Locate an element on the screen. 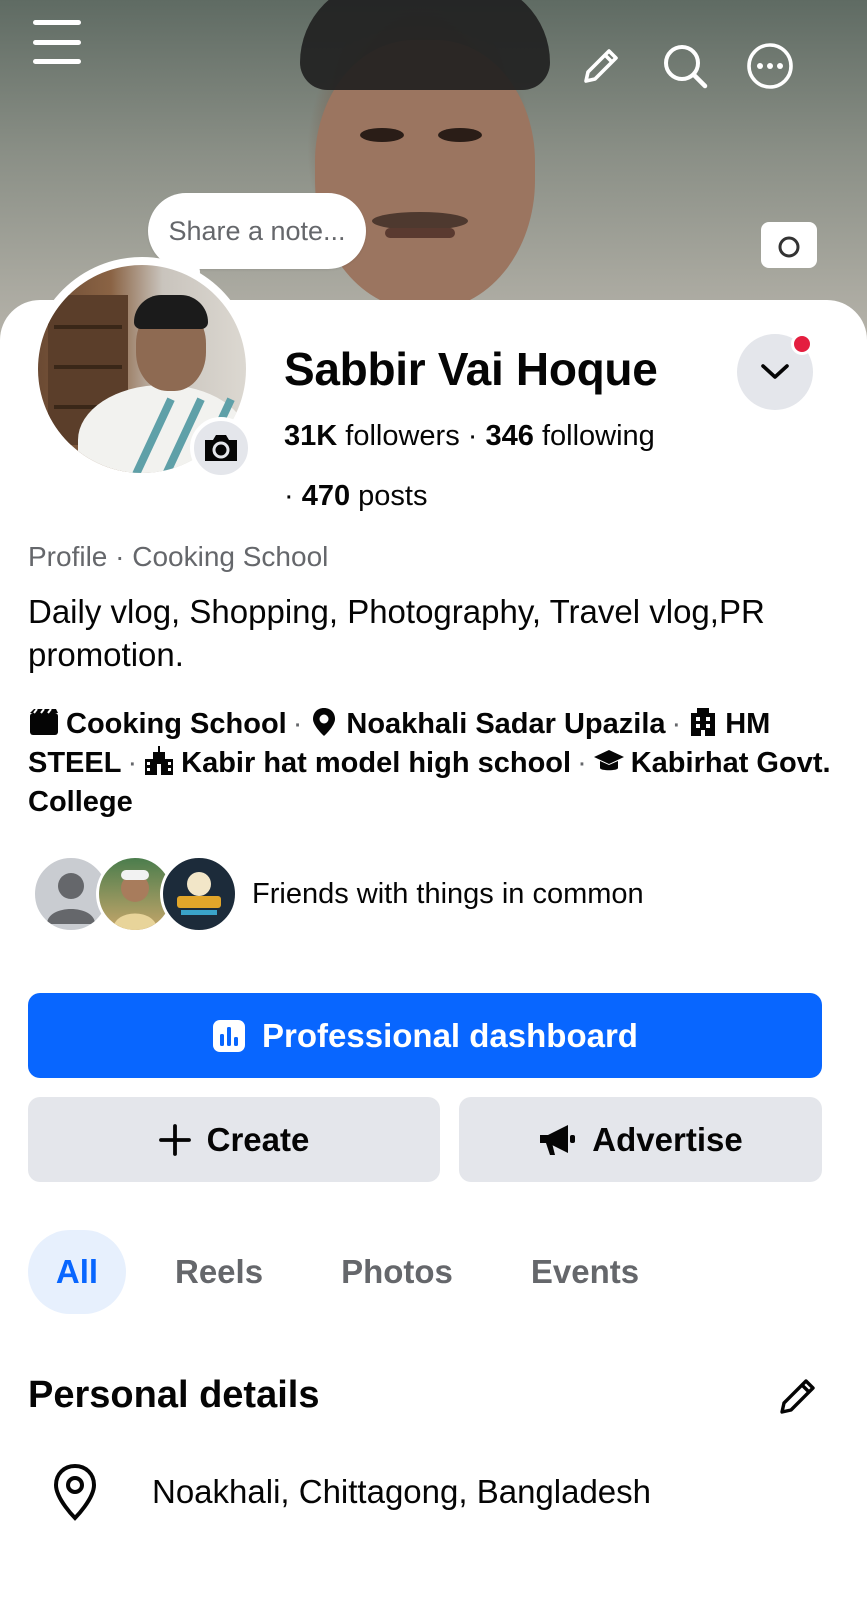 This screenshot has height=1600, width=867. following-count: 346 is located at coordinates (509, 436).